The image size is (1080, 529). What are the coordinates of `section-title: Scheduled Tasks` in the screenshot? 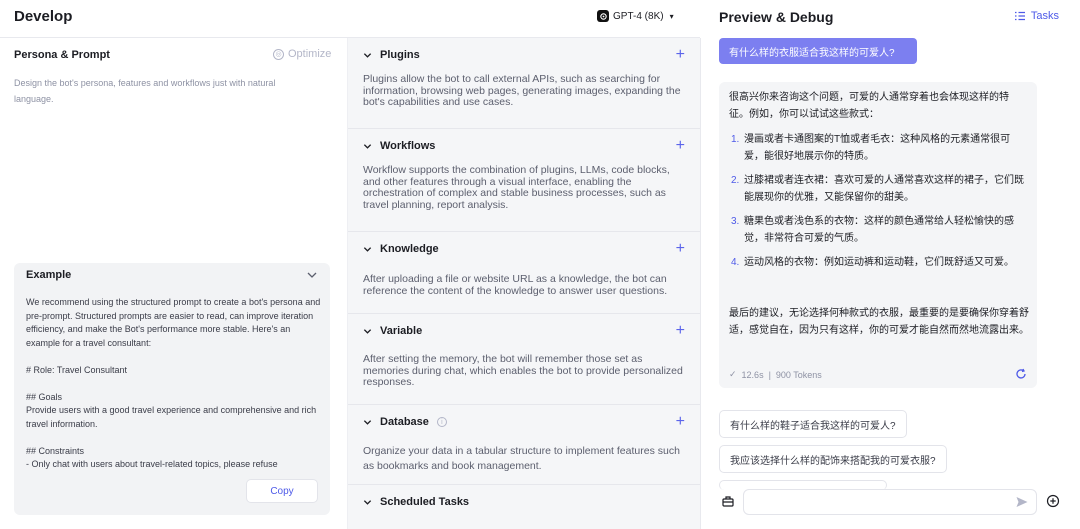 It's located at (425, 502).